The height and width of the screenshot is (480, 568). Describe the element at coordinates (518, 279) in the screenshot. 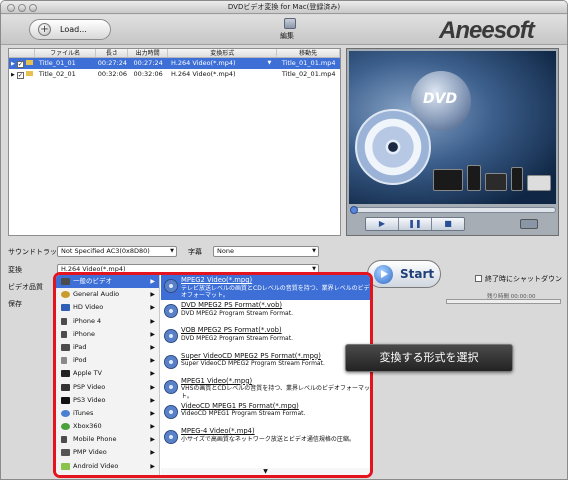

I see `shutdown-option: 終了時にシャットダウン` at that location.